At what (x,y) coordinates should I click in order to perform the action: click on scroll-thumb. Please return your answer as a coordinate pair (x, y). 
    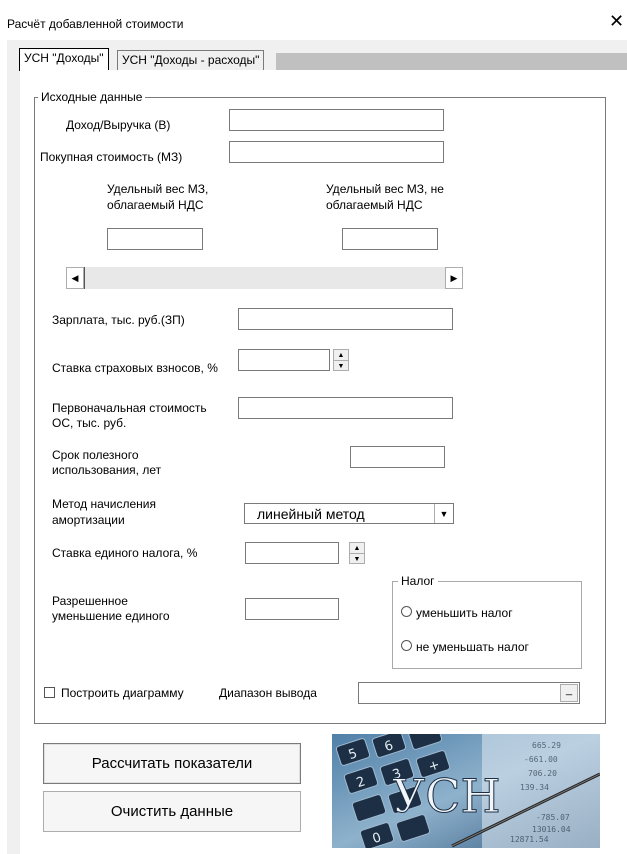
    Looking at the image, I should click on (84, 278).